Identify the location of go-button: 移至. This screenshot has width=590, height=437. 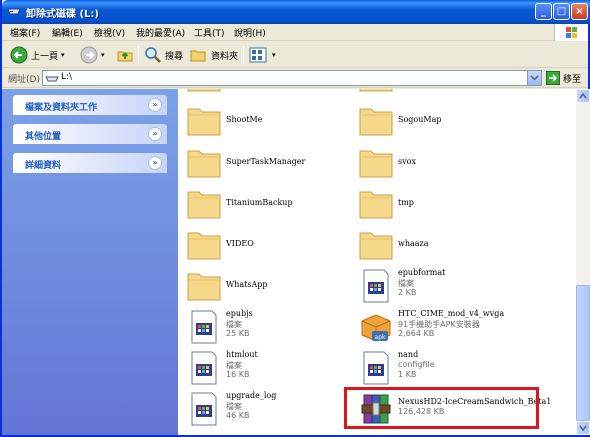
(563, 78).